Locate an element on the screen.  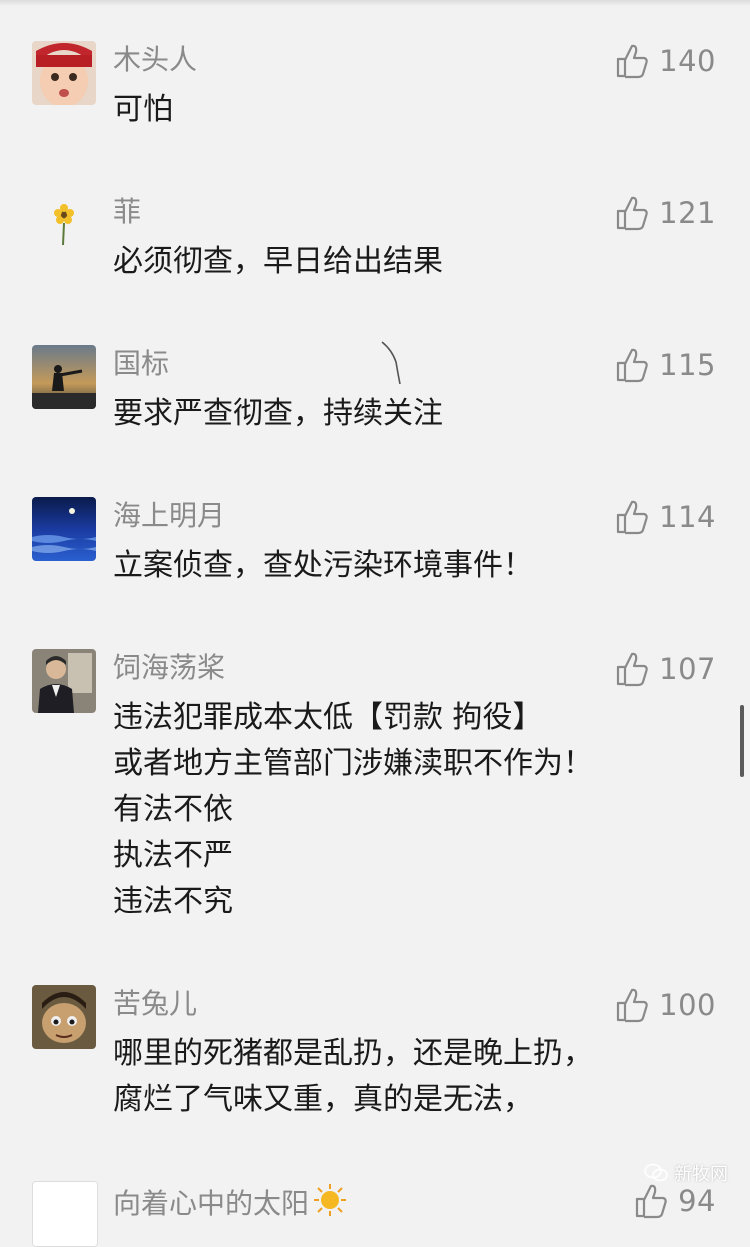
white-avatar-image is located at coordinates (65, 1214).